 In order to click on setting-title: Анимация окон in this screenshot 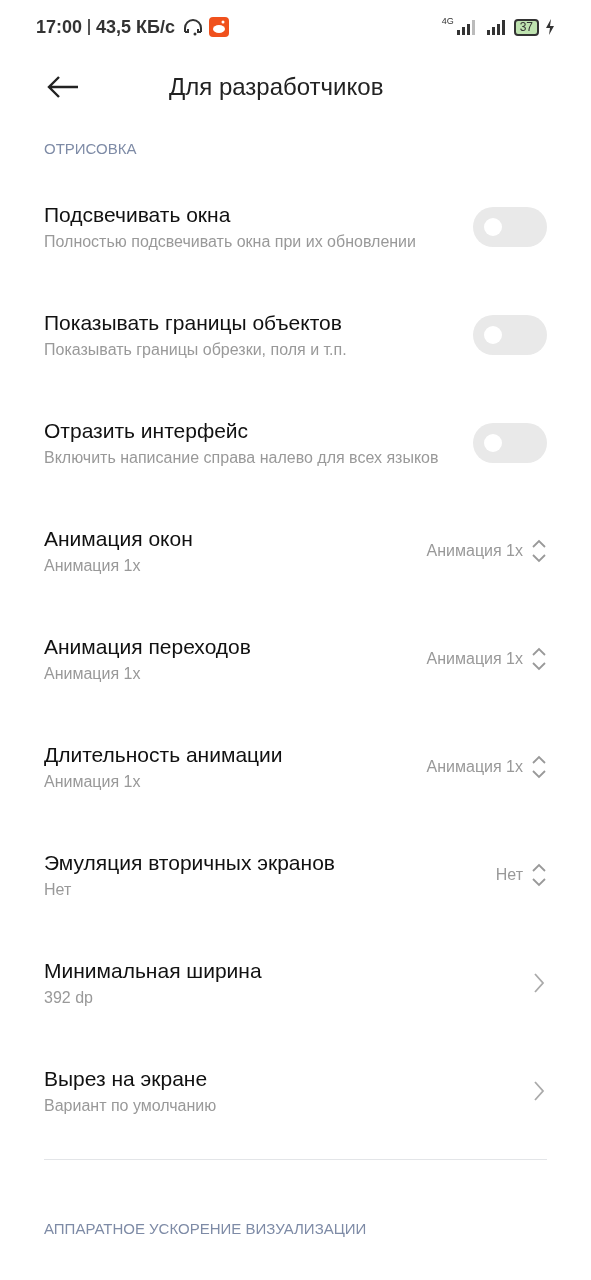, I will do `click(119, 539)`.